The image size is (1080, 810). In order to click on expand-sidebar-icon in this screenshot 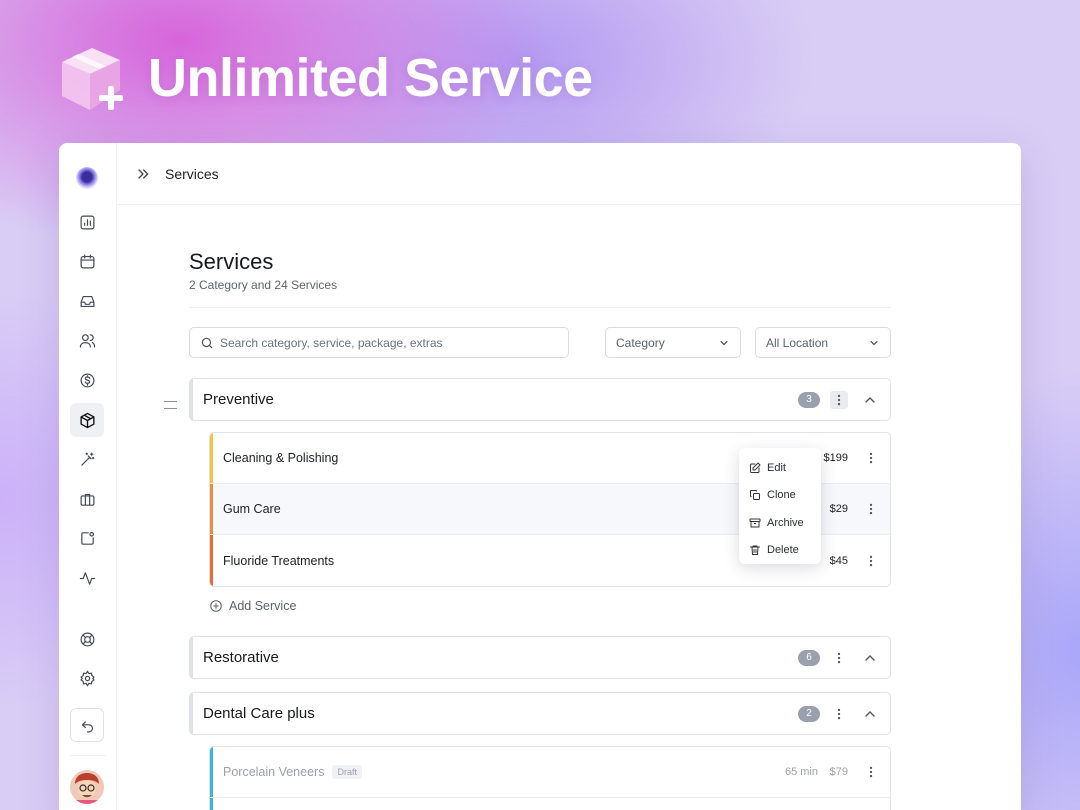, I will do `click(143, 174)`.